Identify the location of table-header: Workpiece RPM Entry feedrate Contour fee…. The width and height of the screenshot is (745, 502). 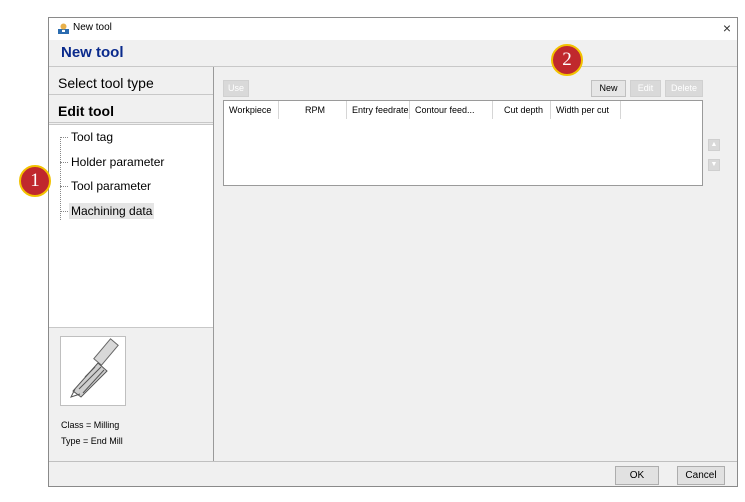
(422, 110).